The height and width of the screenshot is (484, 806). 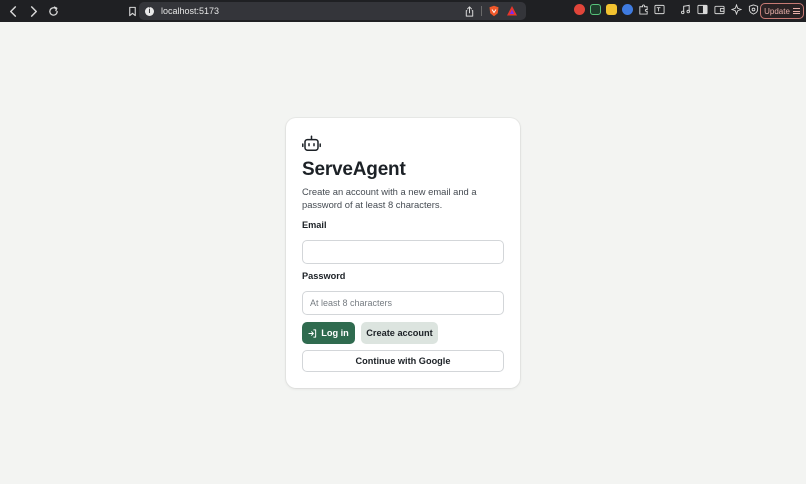 What do you see at coordinates (469, 11) in the screenshot?
I see `share-icon` at bounding box center [469, 11].